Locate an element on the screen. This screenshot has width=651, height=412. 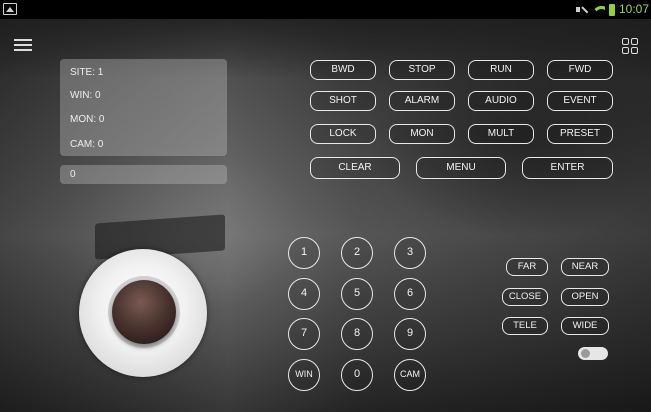
open-button: OPEN is located at coordinates (585, 297).